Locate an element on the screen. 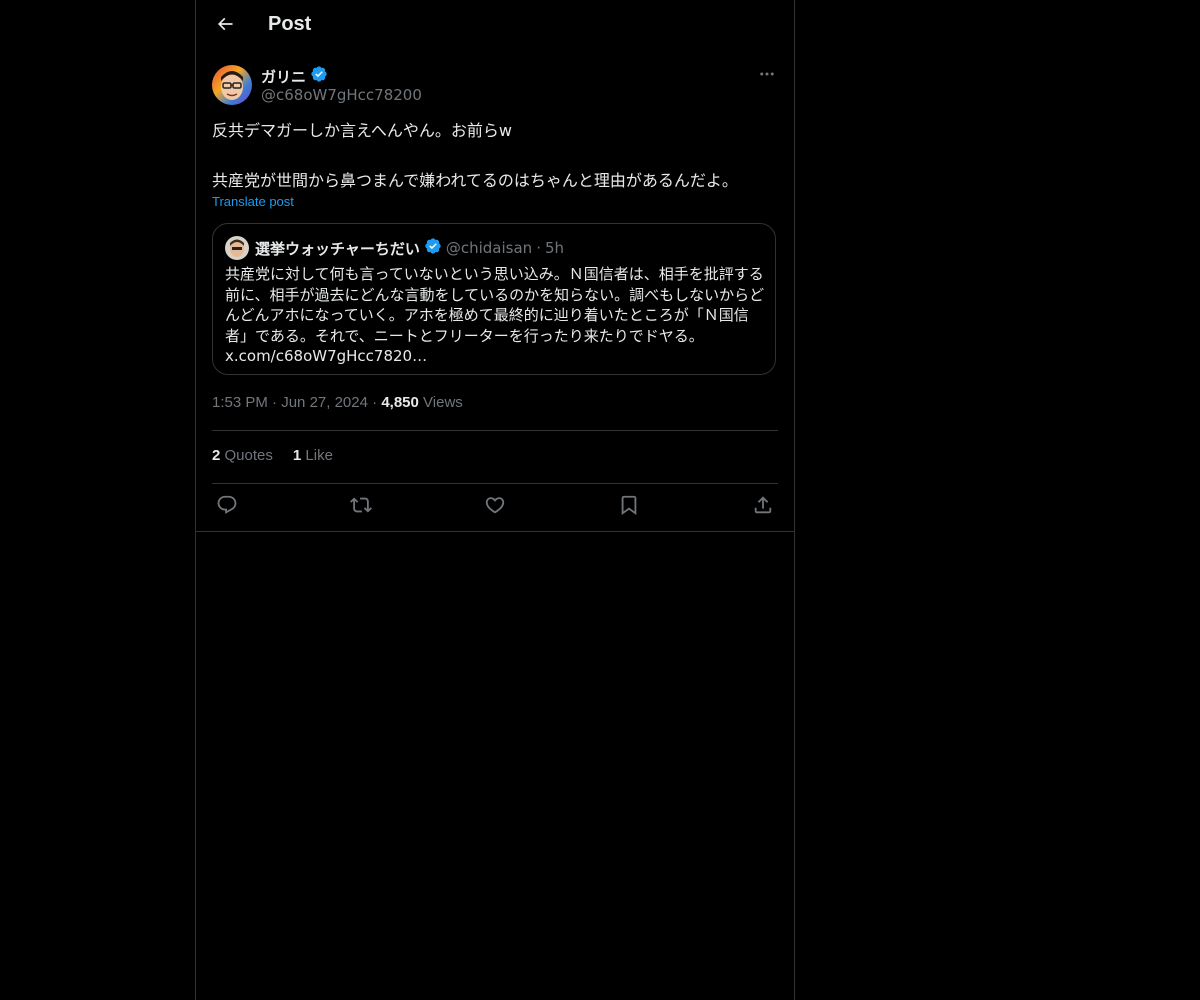  post-timestamp: 1:53 PM · Jun 27, 2024 · 4,850 Views is located at coordinates (337, 402).